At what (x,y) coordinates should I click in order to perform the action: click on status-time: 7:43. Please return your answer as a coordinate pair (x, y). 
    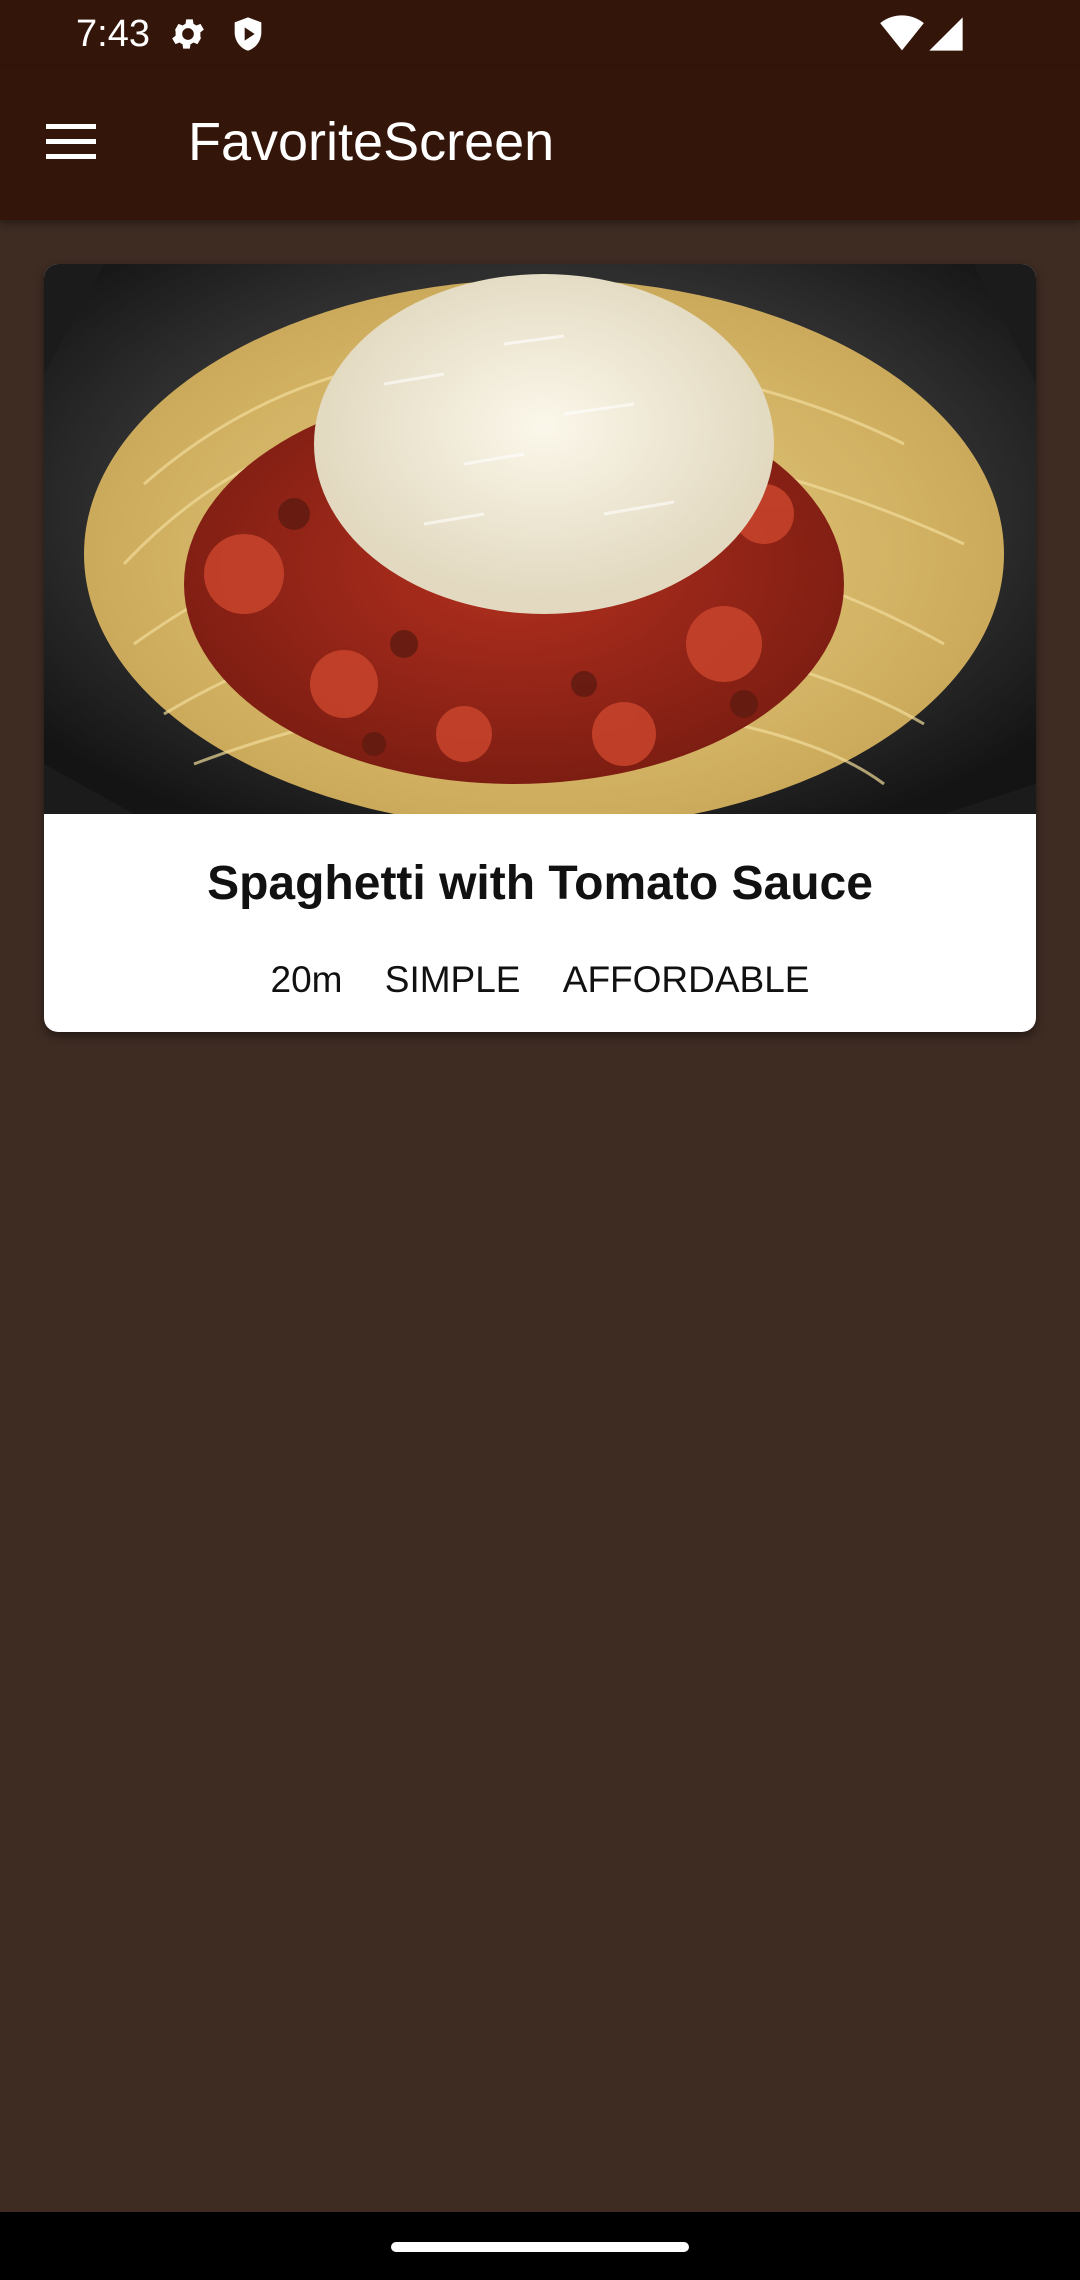
    Looking at the image, I should click on (113, 34).